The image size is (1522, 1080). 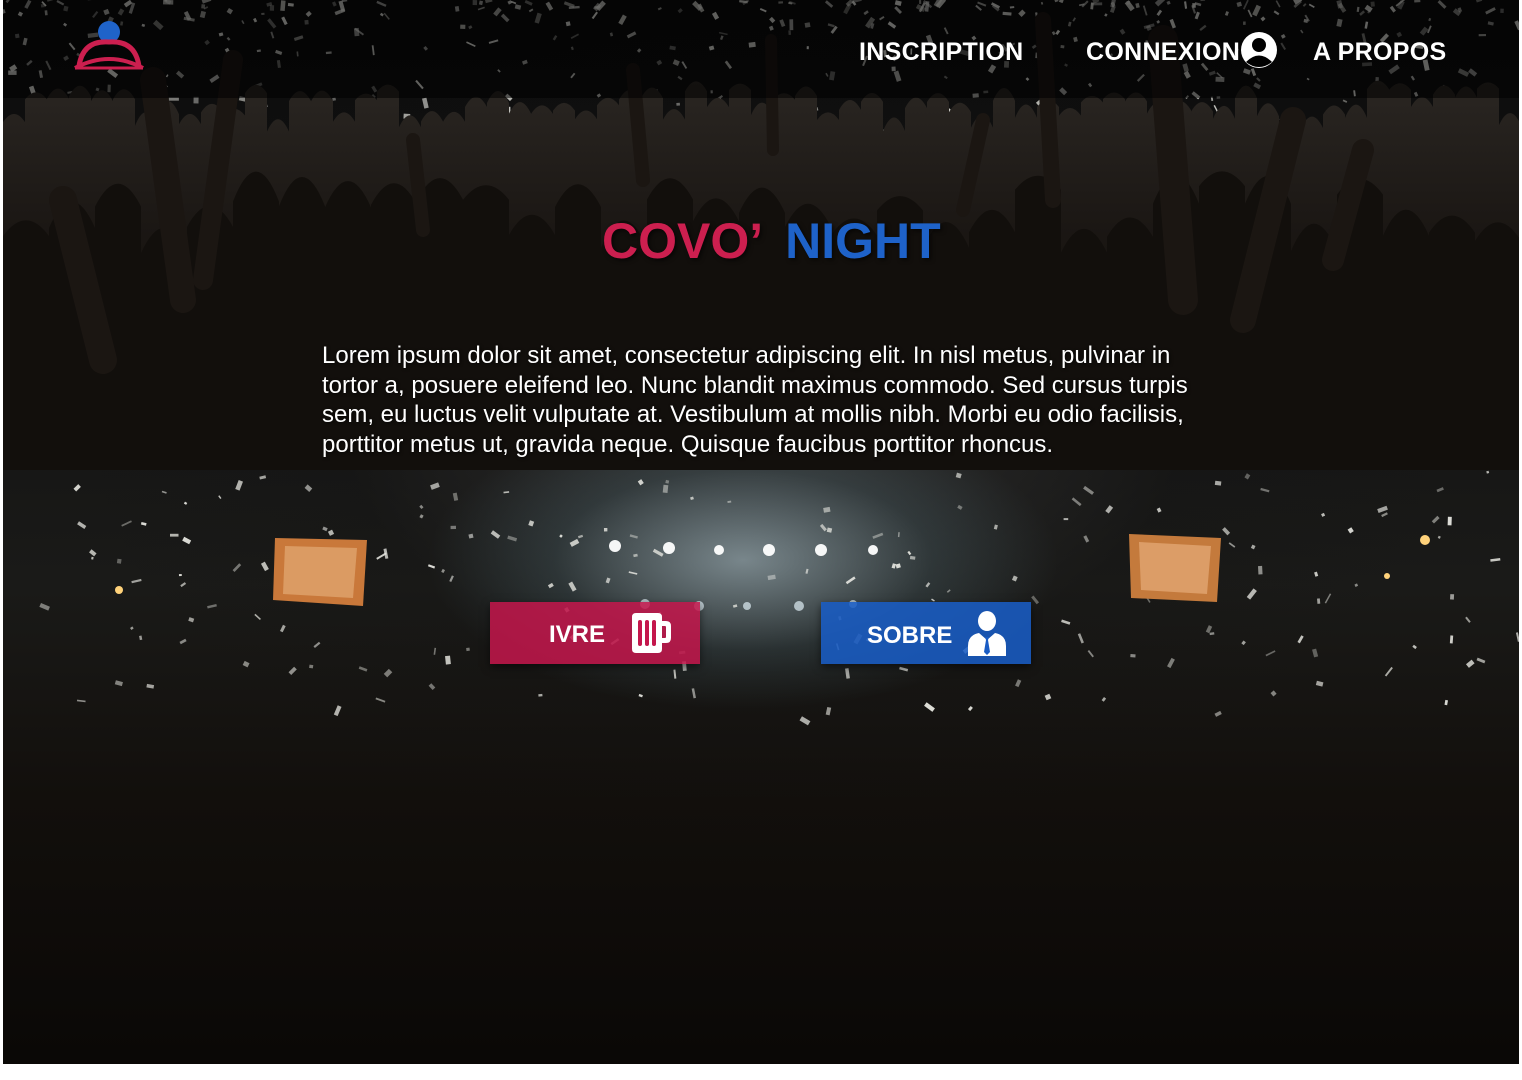 I want to click on page-title: COVO’ NIGHT, so click(x=771, y=241).